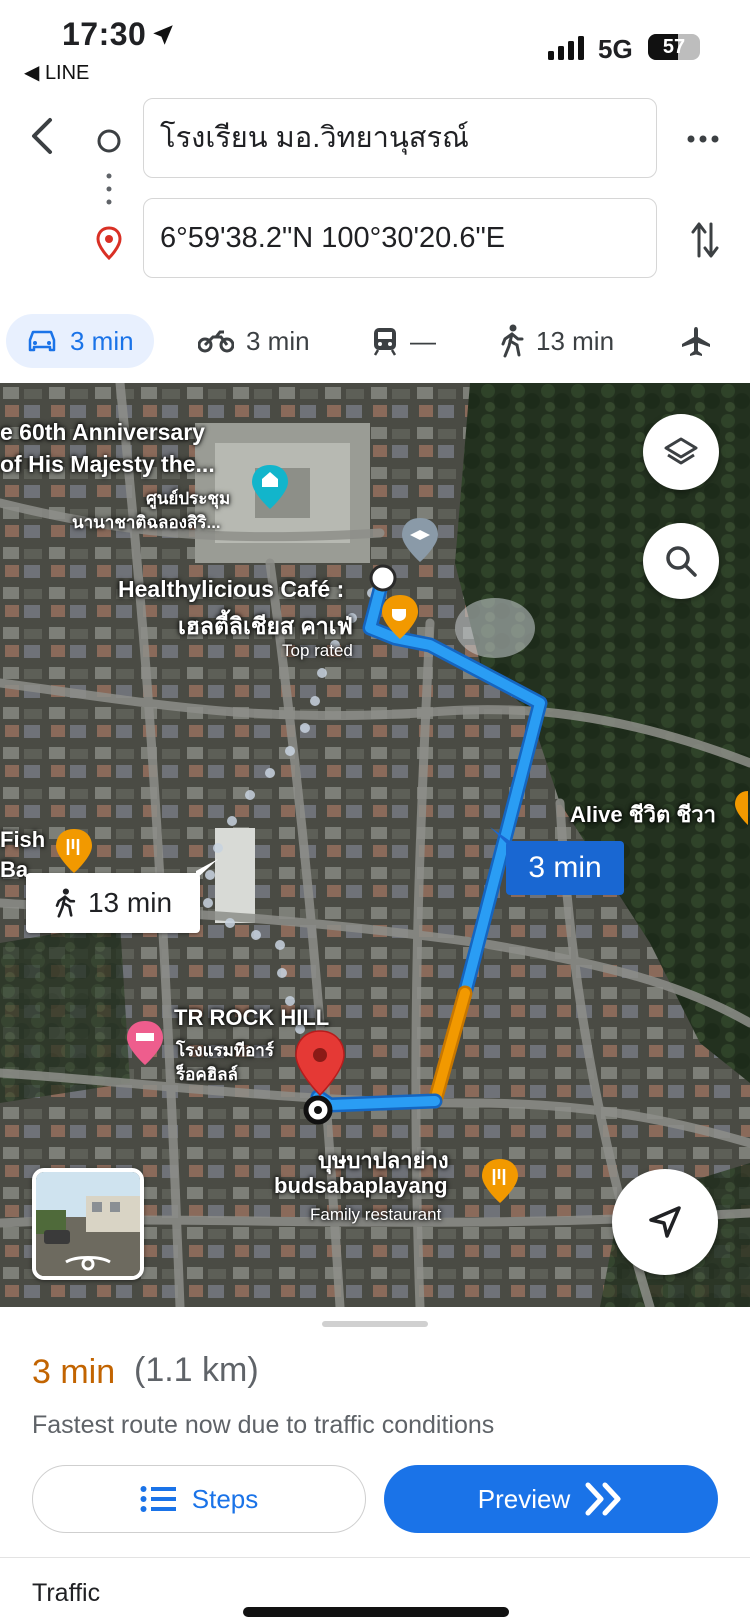 This screenshot has height=1623, width=750. Describe the element at coordinates (109, 189) in the screenshot. I see `route-dots-icon` at that location.